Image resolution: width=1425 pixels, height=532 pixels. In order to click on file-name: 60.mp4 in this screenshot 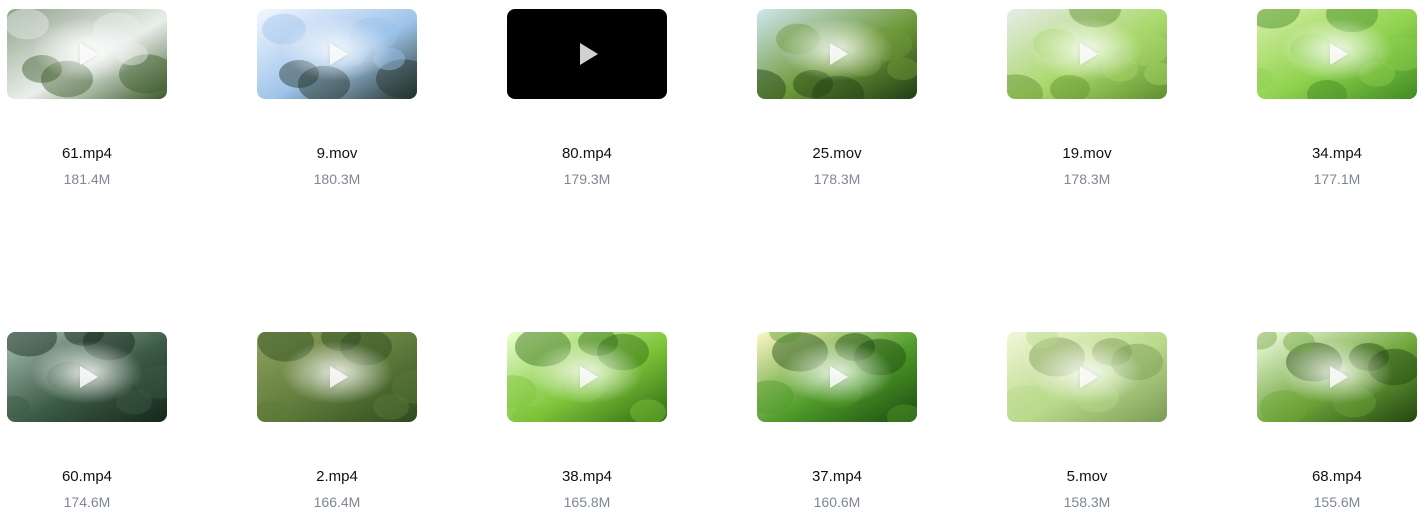, I will do `click(87, 476)`.